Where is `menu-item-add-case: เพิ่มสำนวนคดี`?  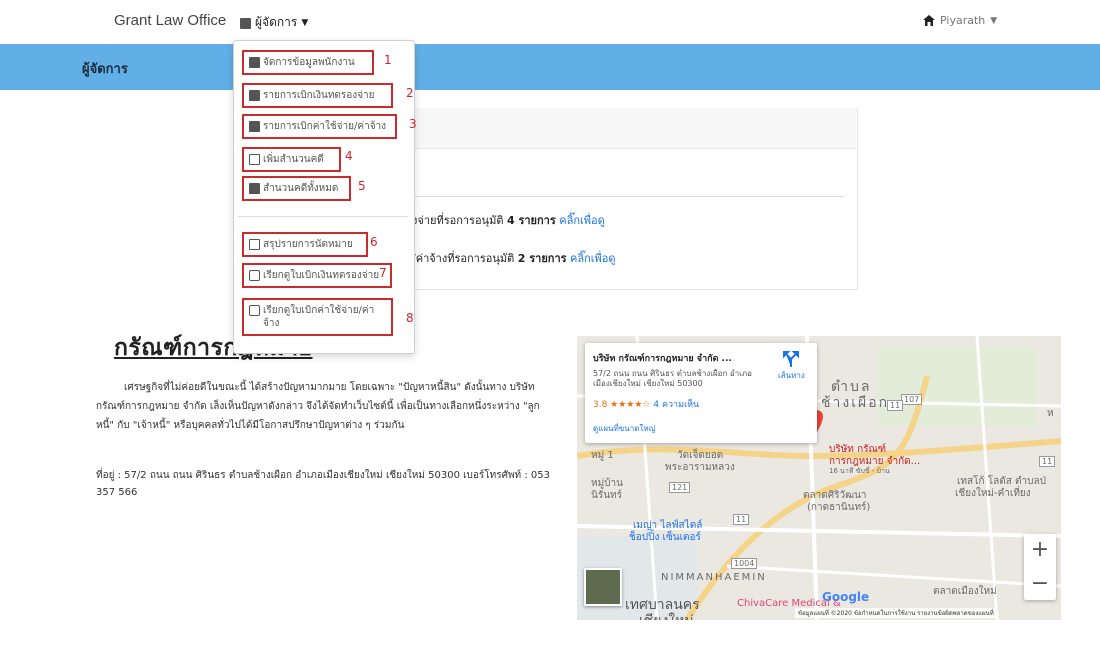
menu-item-add-case: เพิ่มสำนวนคดี is located at coordinates (291, 159).